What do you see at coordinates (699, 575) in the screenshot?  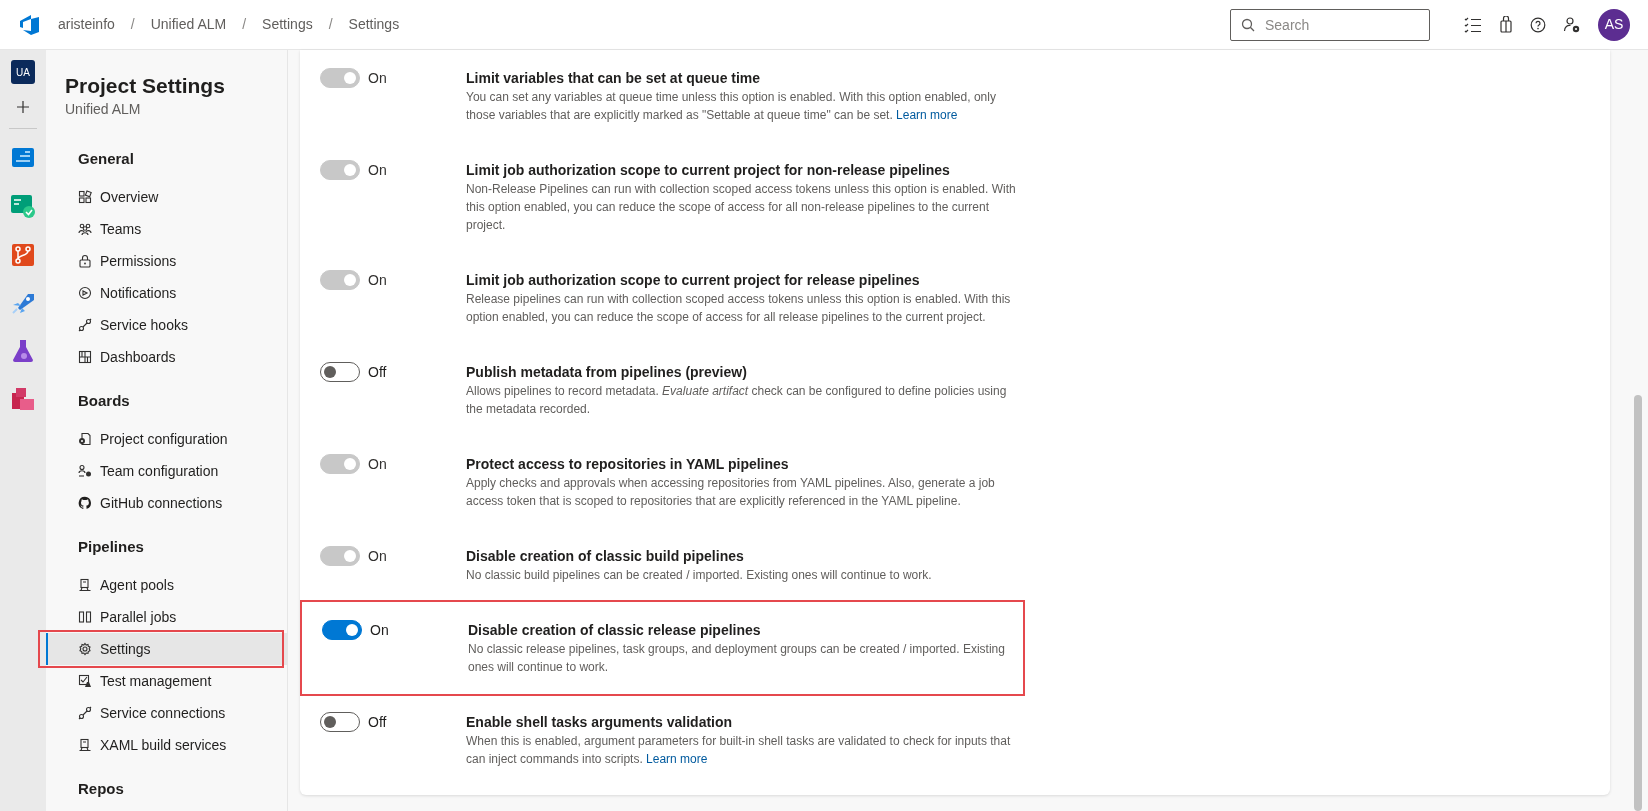 I see `setting-description: No classic build pipelines can be created / imported. Existing ones will continue to work.` at bounding box center [699, 575].